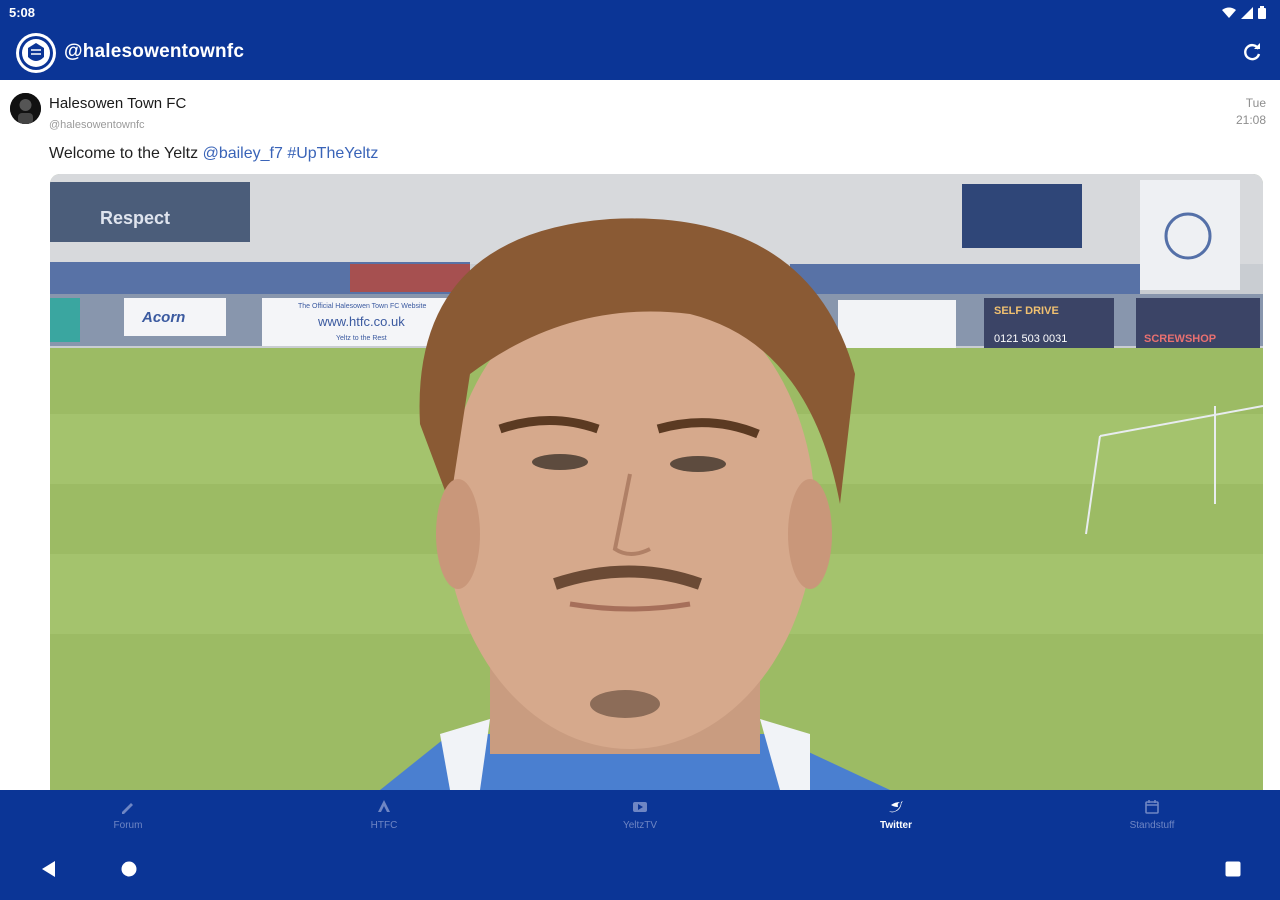  I want to click on wifi-icon, so click(1229, 12).